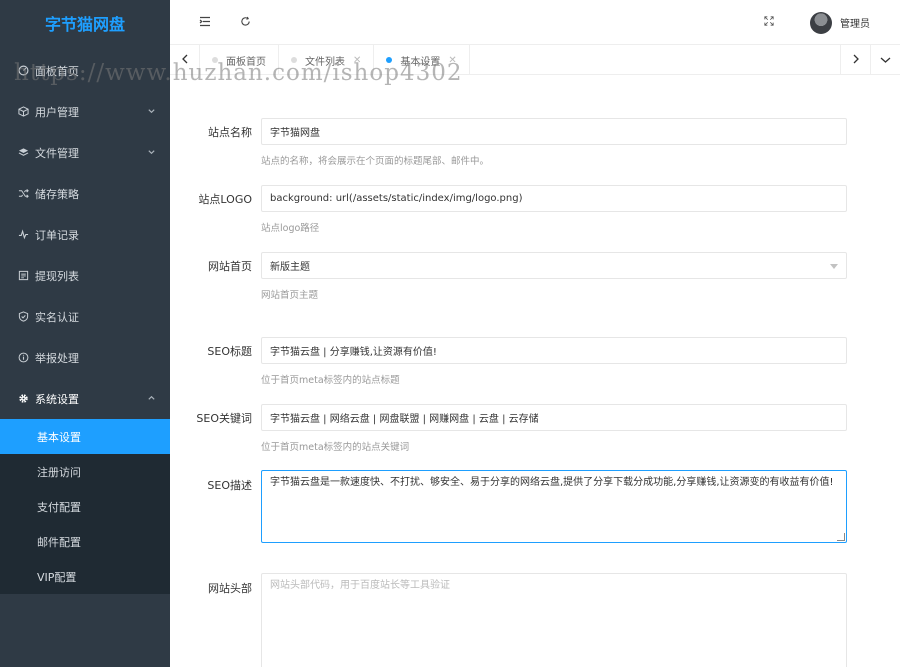 The image size is (900, 667). What do you see at coordinates (85, 152) in the screenshot?
I see `sidebar-item-files: 文件管理` at bounding box center [85, 152].